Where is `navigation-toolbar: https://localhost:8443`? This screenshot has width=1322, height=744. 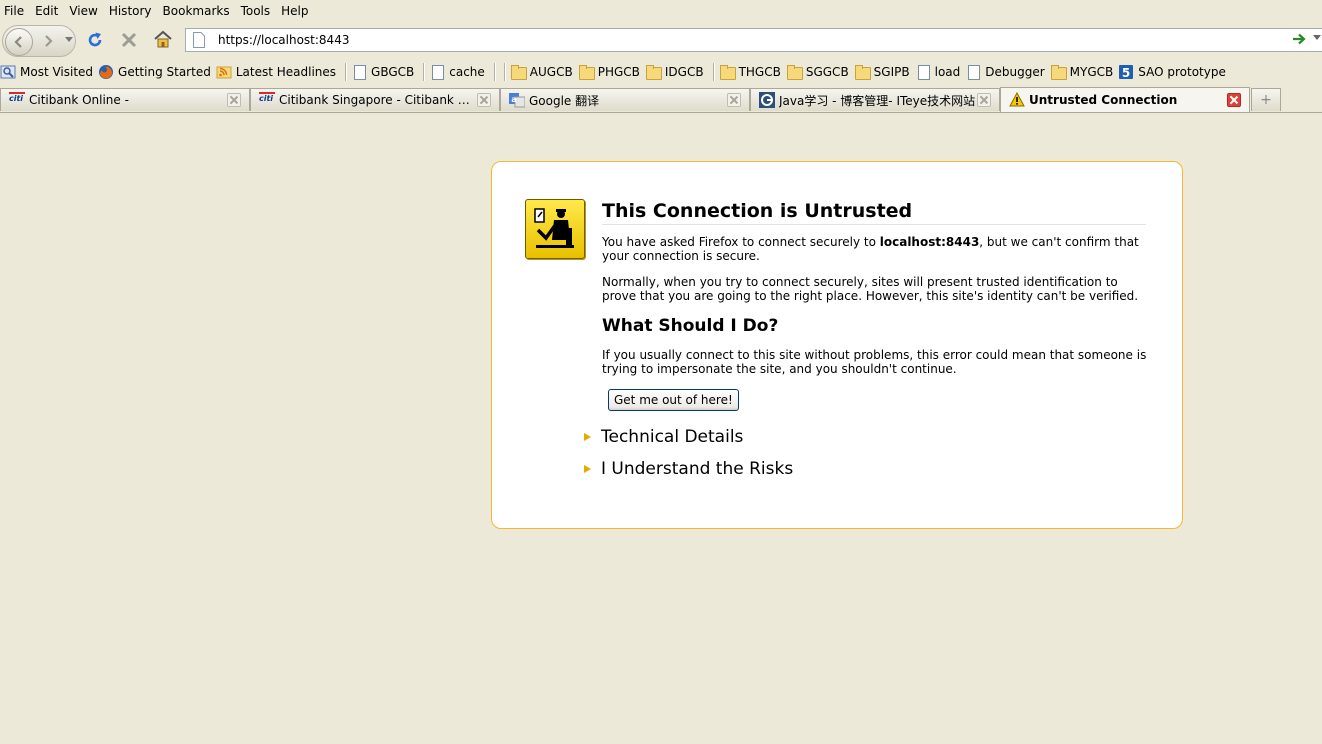 navigation-toolbar: https://localhost:8443 is located at coordinates (661, 40).